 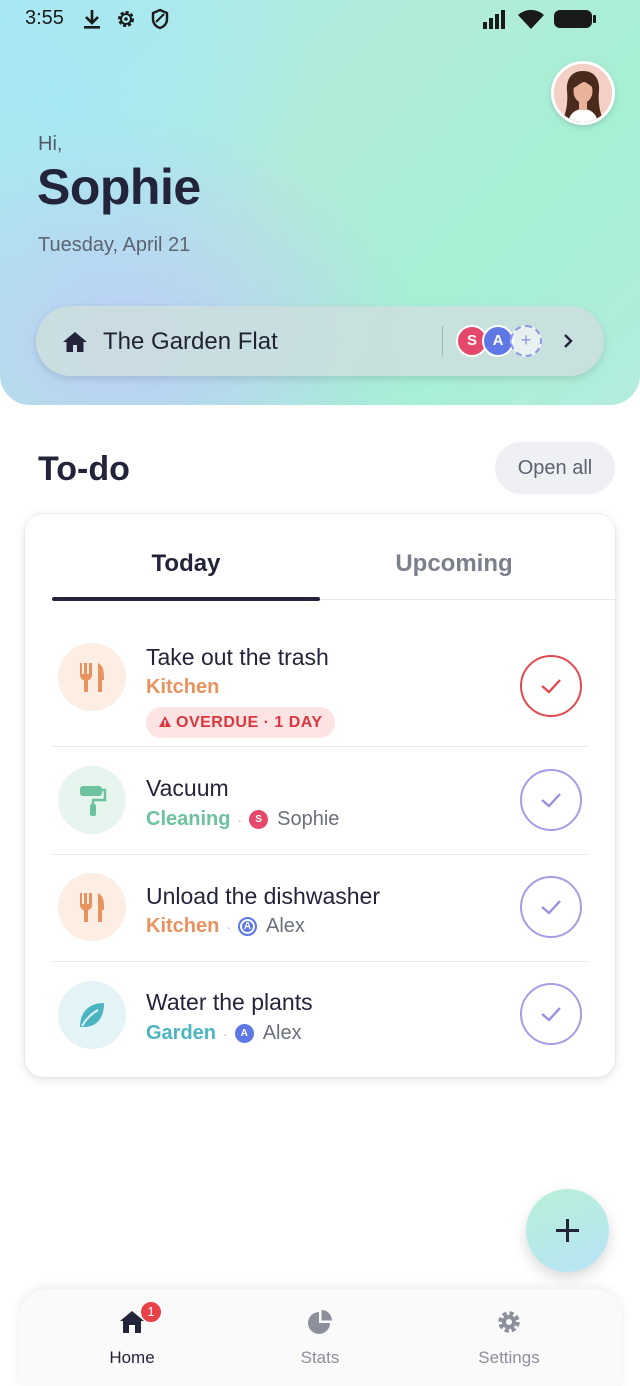 What do you see at coordinates (495, 21) in the screenshot?
I see `signal-icon` at bounding box center [495, 21].